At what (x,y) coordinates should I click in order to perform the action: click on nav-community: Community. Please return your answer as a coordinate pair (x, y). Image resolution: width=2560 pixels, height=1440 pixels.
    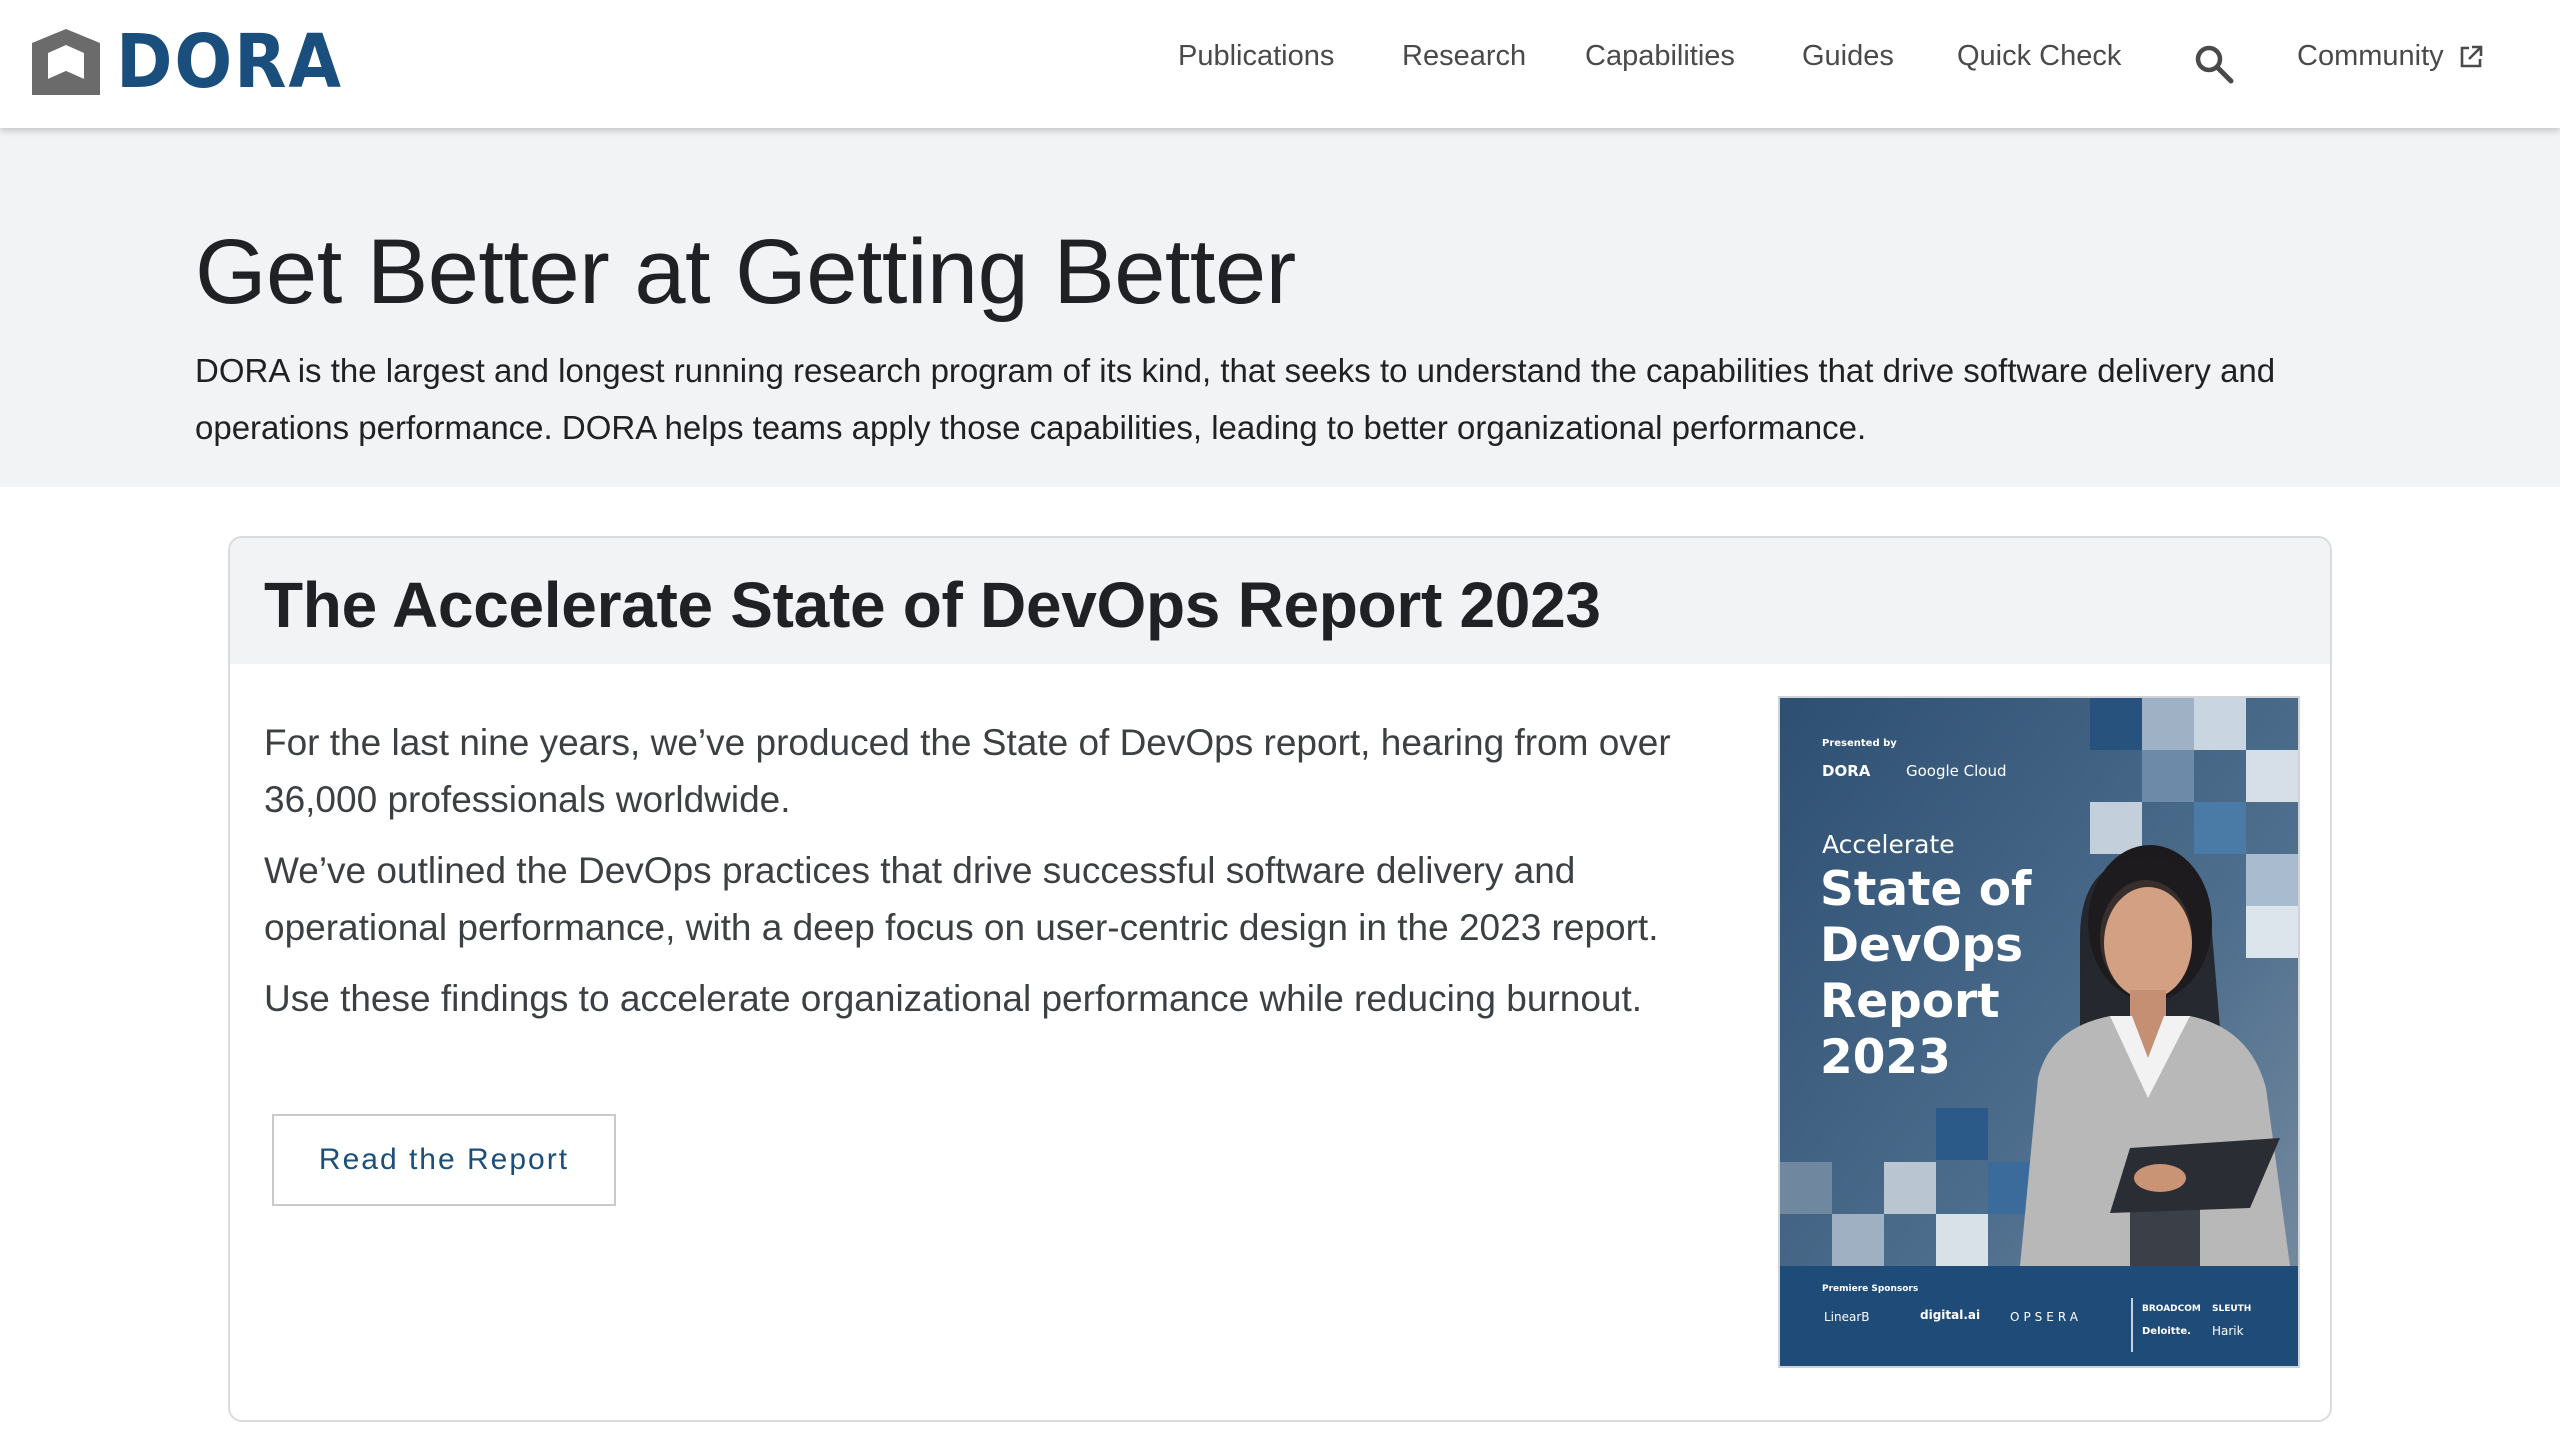
    Looking at the image, I should click on (2390, 56).